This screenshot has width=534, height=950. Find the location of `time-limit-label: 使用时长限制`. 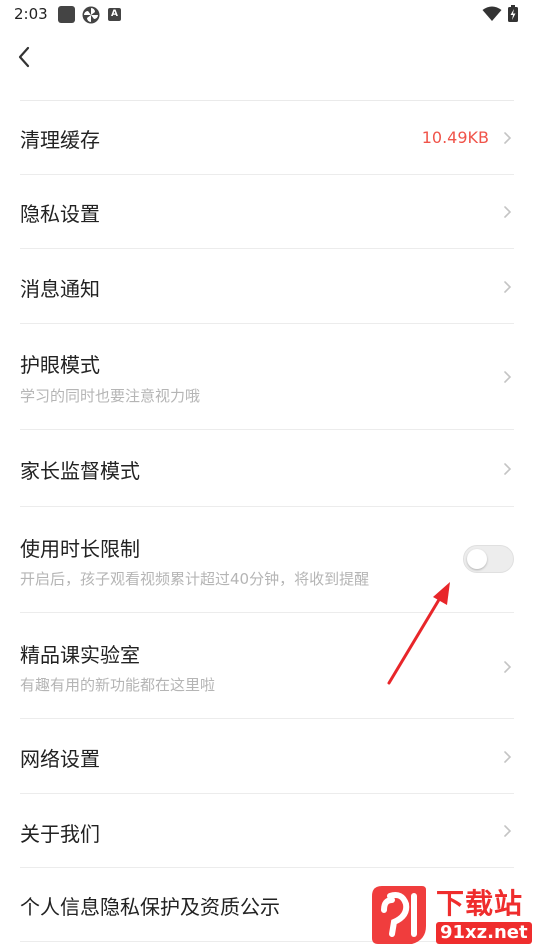

time-limit-label: 使用时长限制 is located at coordinates (80, 549).